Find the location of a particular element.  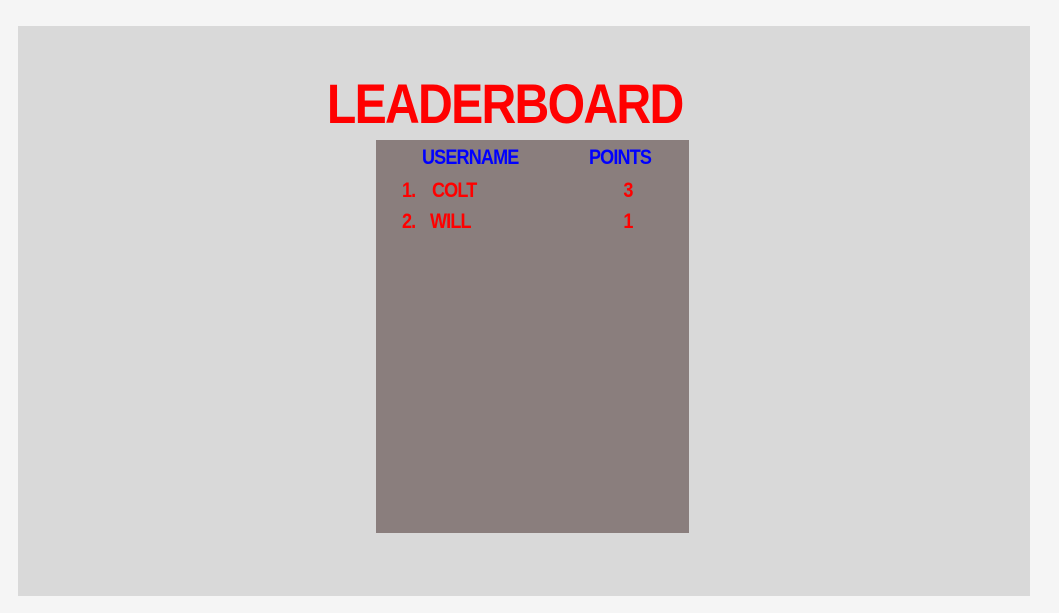

leaderboard-title: LEADERBOARD is located at coordinates (505, 103).